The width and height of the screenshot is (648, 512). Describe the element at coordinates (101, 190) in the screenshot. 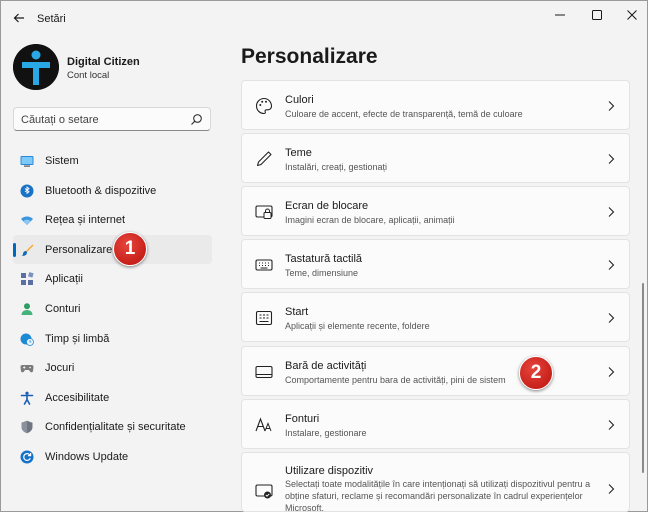

I see `sidebar-item-label: Bluetooth & dispozitive` at that location.